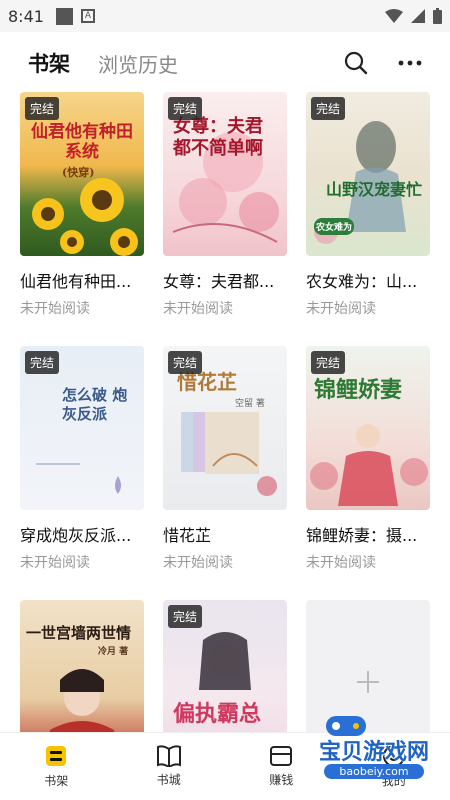 The image size is (450, 800). Describe the element at coordinates (78, 172) in the screenshot. I see `cover-subtitle: (快穿)` at that location.